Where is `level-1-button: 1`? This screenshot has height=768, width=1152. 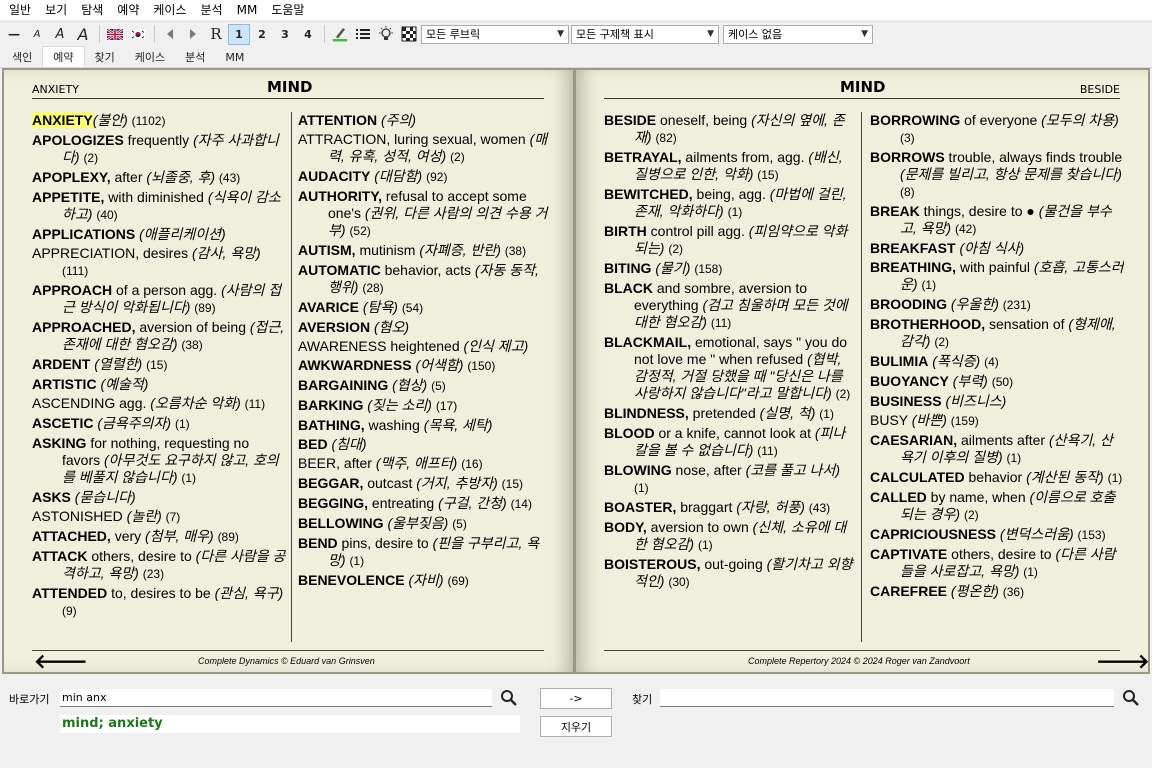 level-1-button: 1 is located at coordinates (239, 34).